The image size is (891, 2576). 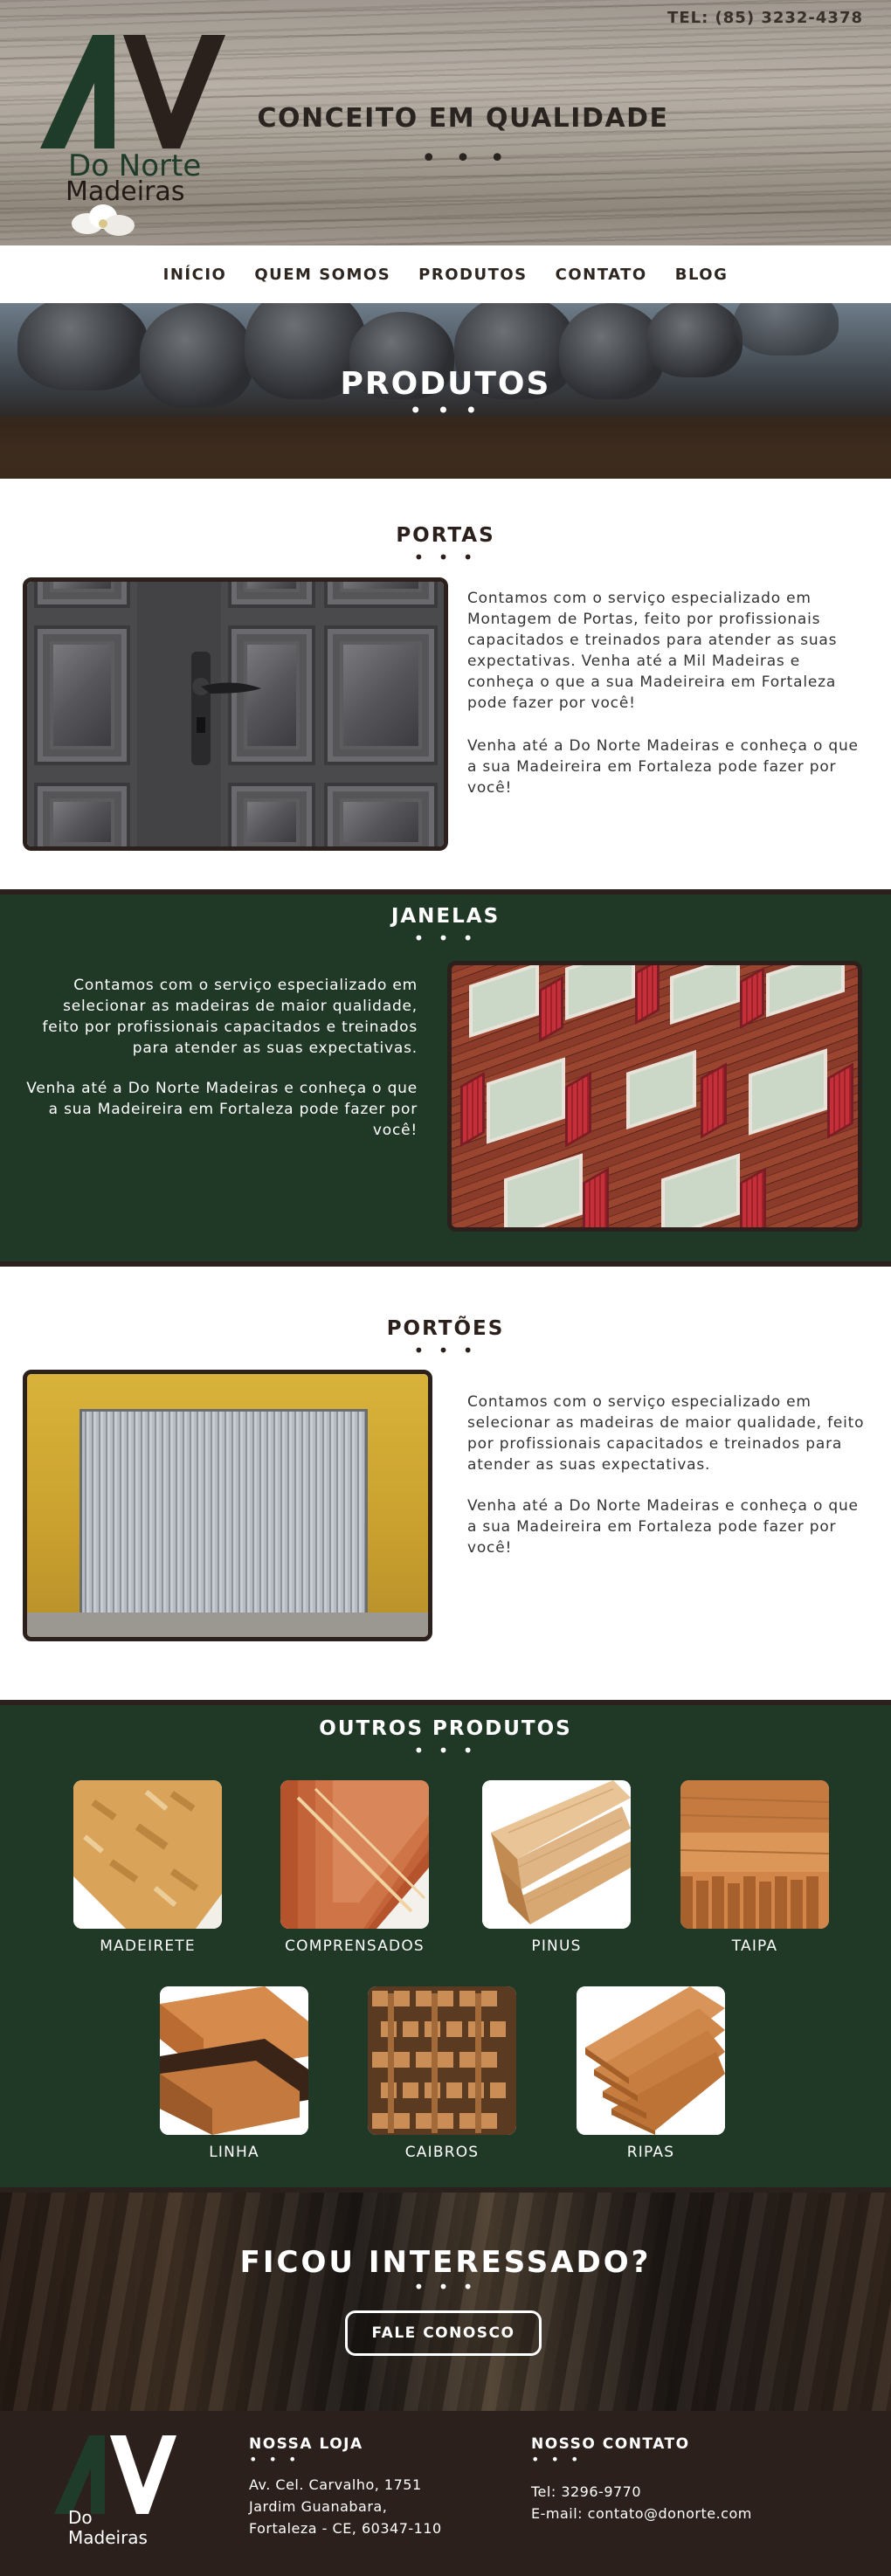 What do you see at coordinates (195, 275) in the screenshot?
I see `nav-inicio: INÍCIO` at bounding box center [195, 275].